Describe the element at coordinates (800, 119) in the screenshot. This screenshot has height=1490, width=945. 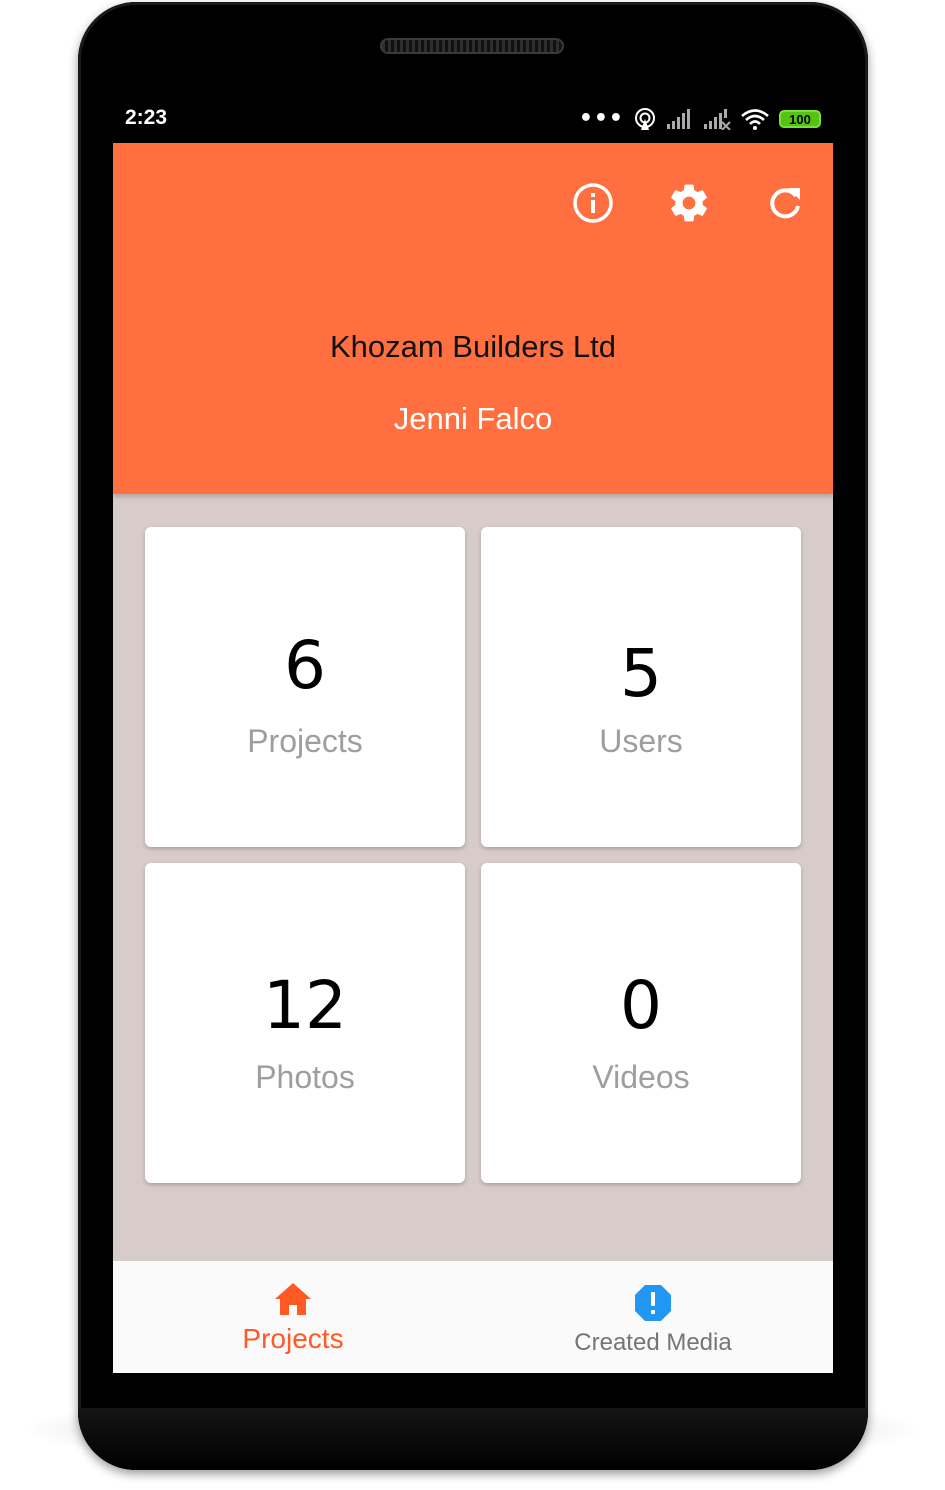
I see `battery-icon: 100` at that location.